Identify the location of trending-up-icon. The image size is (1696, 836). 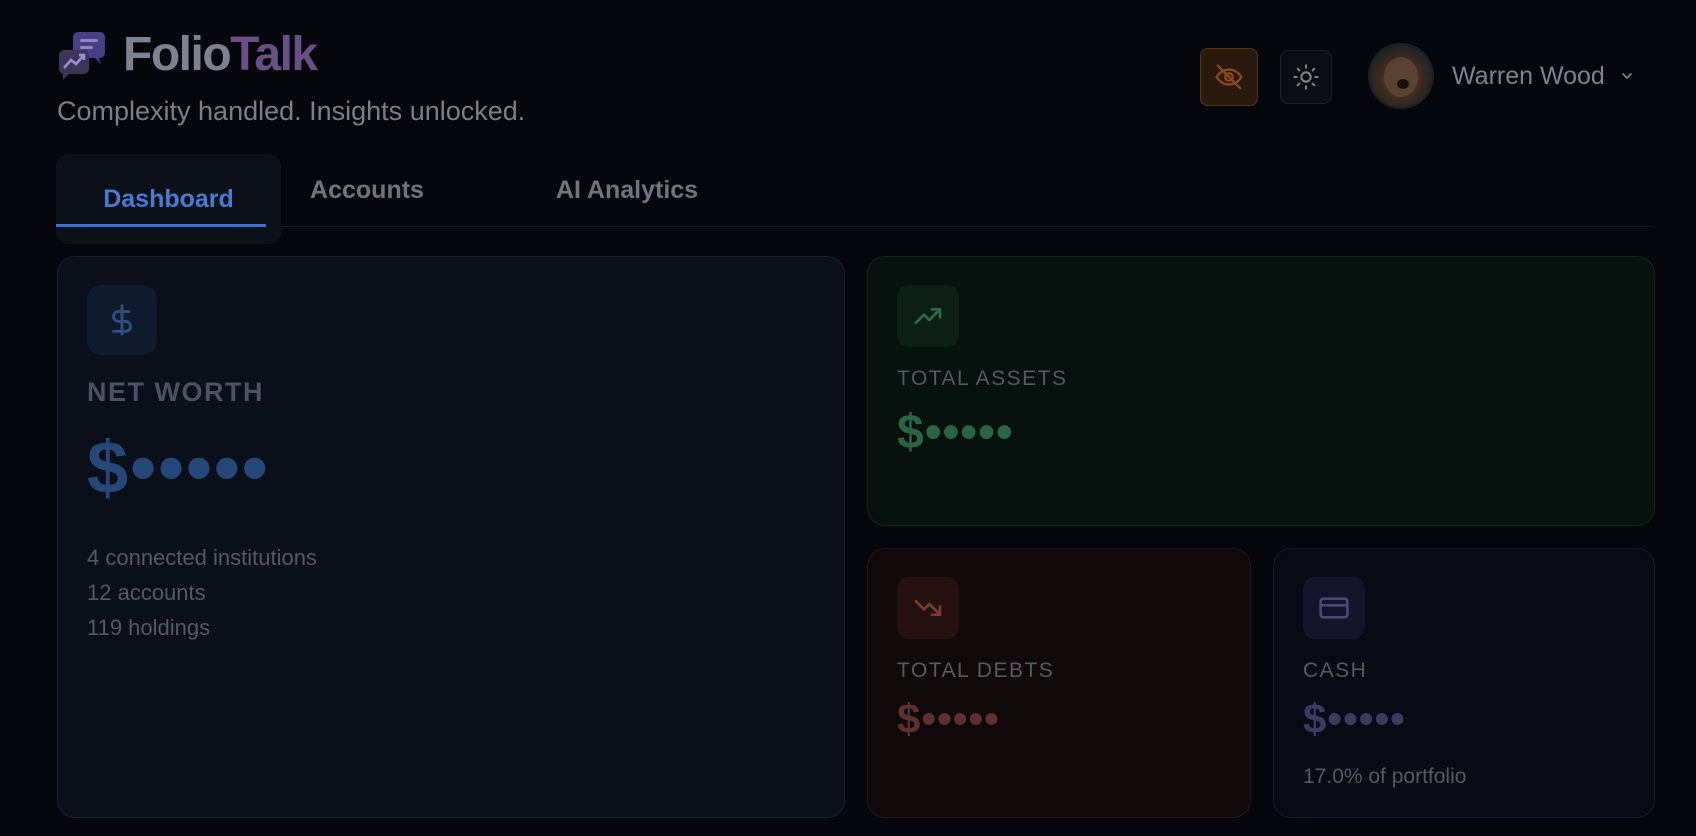
(928, 316).